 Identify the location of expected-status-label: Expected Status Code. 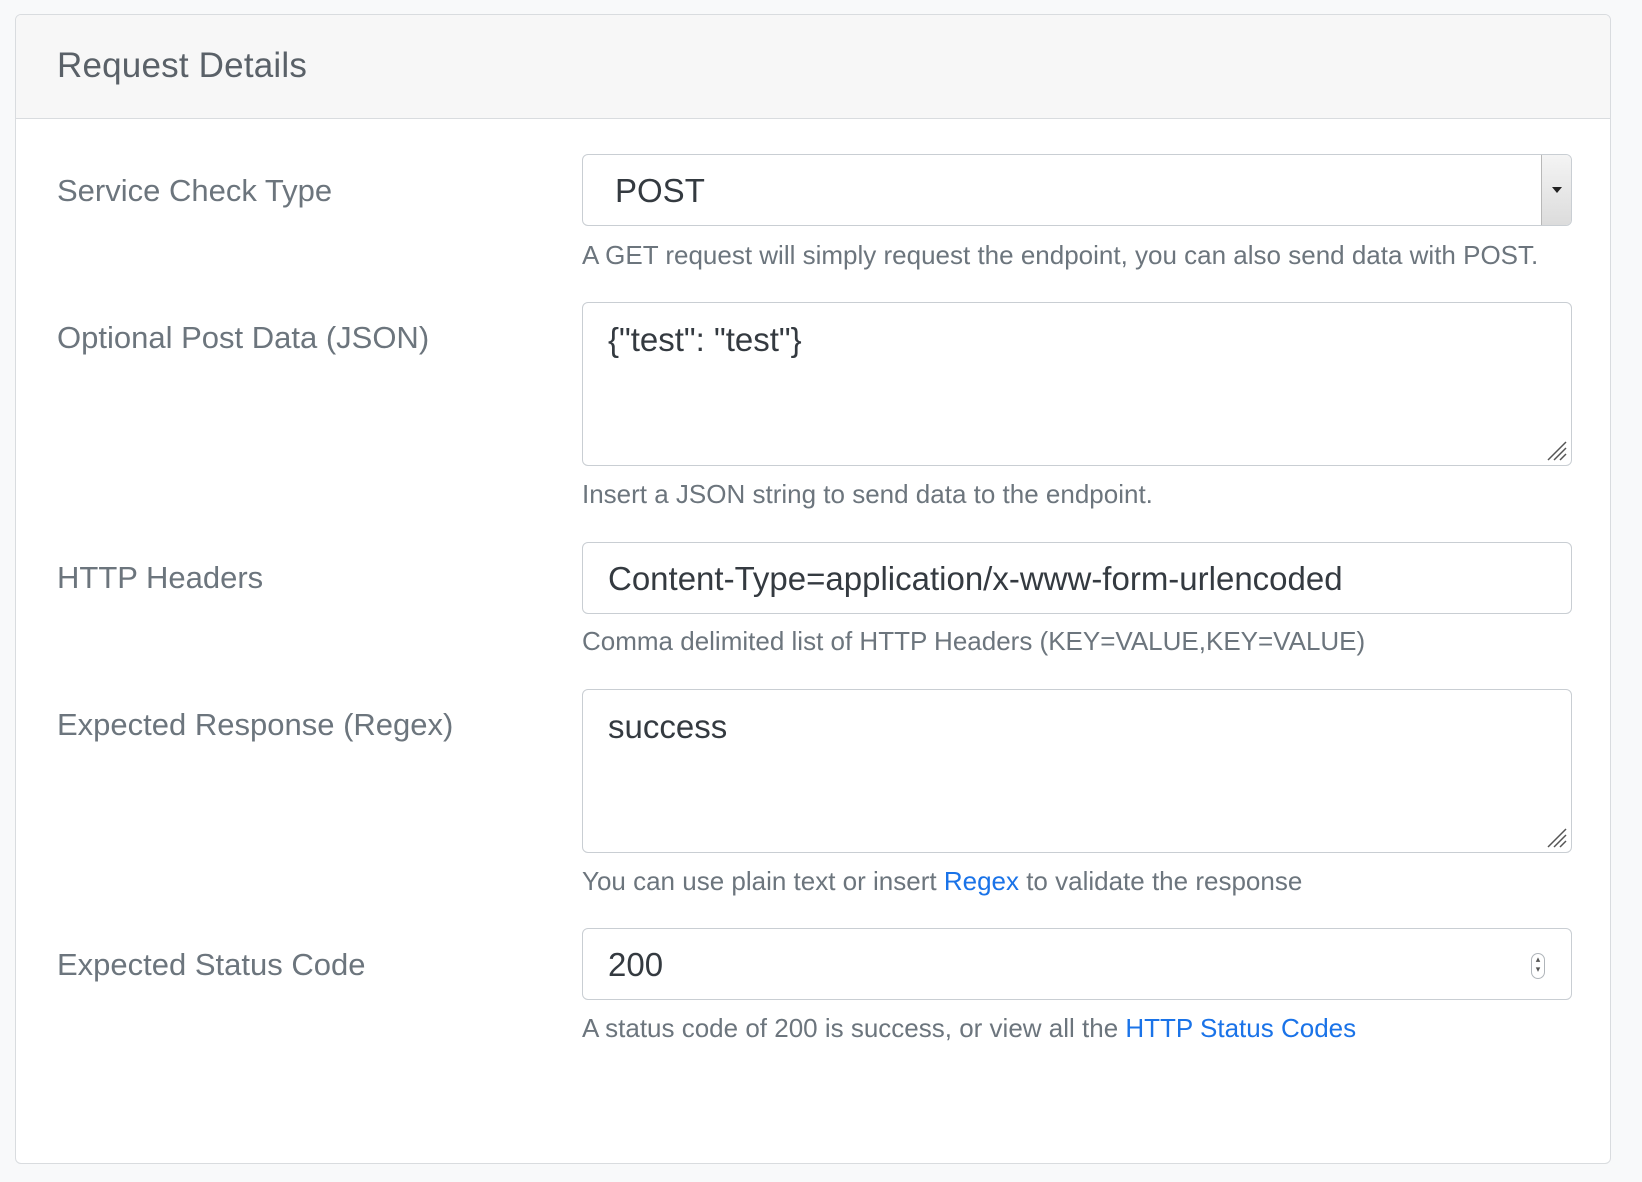
(211, 964).